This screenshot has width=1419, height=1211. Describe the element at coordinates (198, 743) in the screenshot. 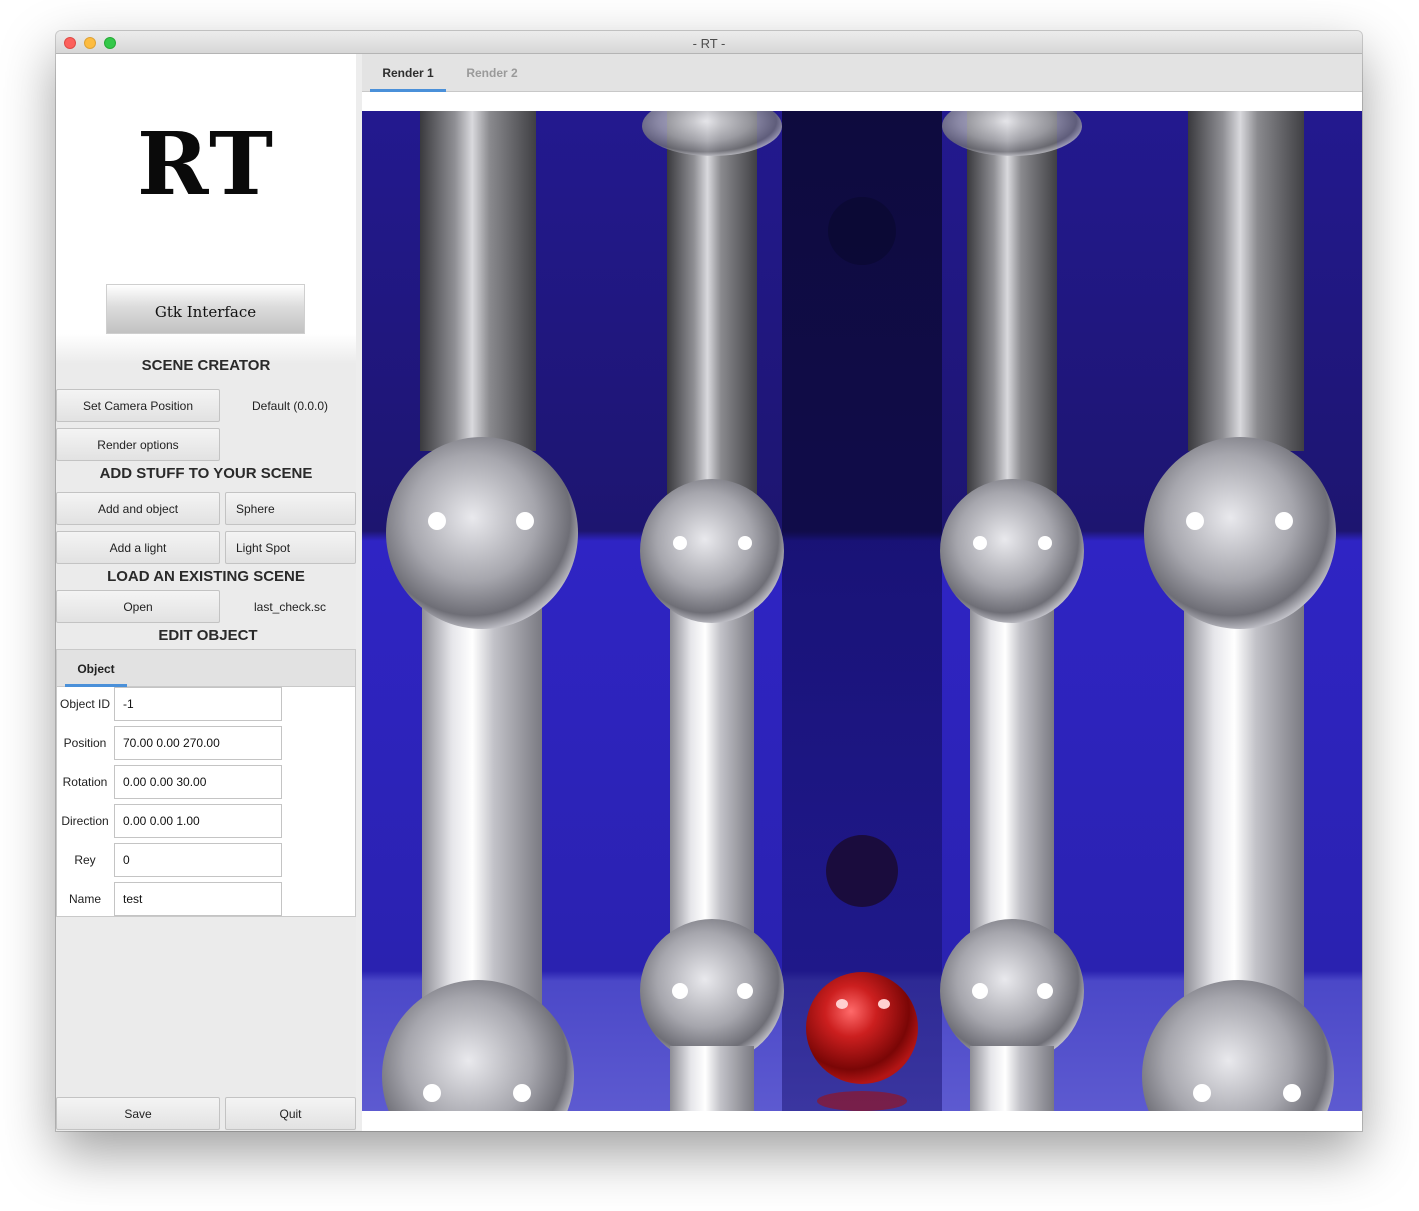

I see `position-field: 70.00 0.00 270.00` at that location.